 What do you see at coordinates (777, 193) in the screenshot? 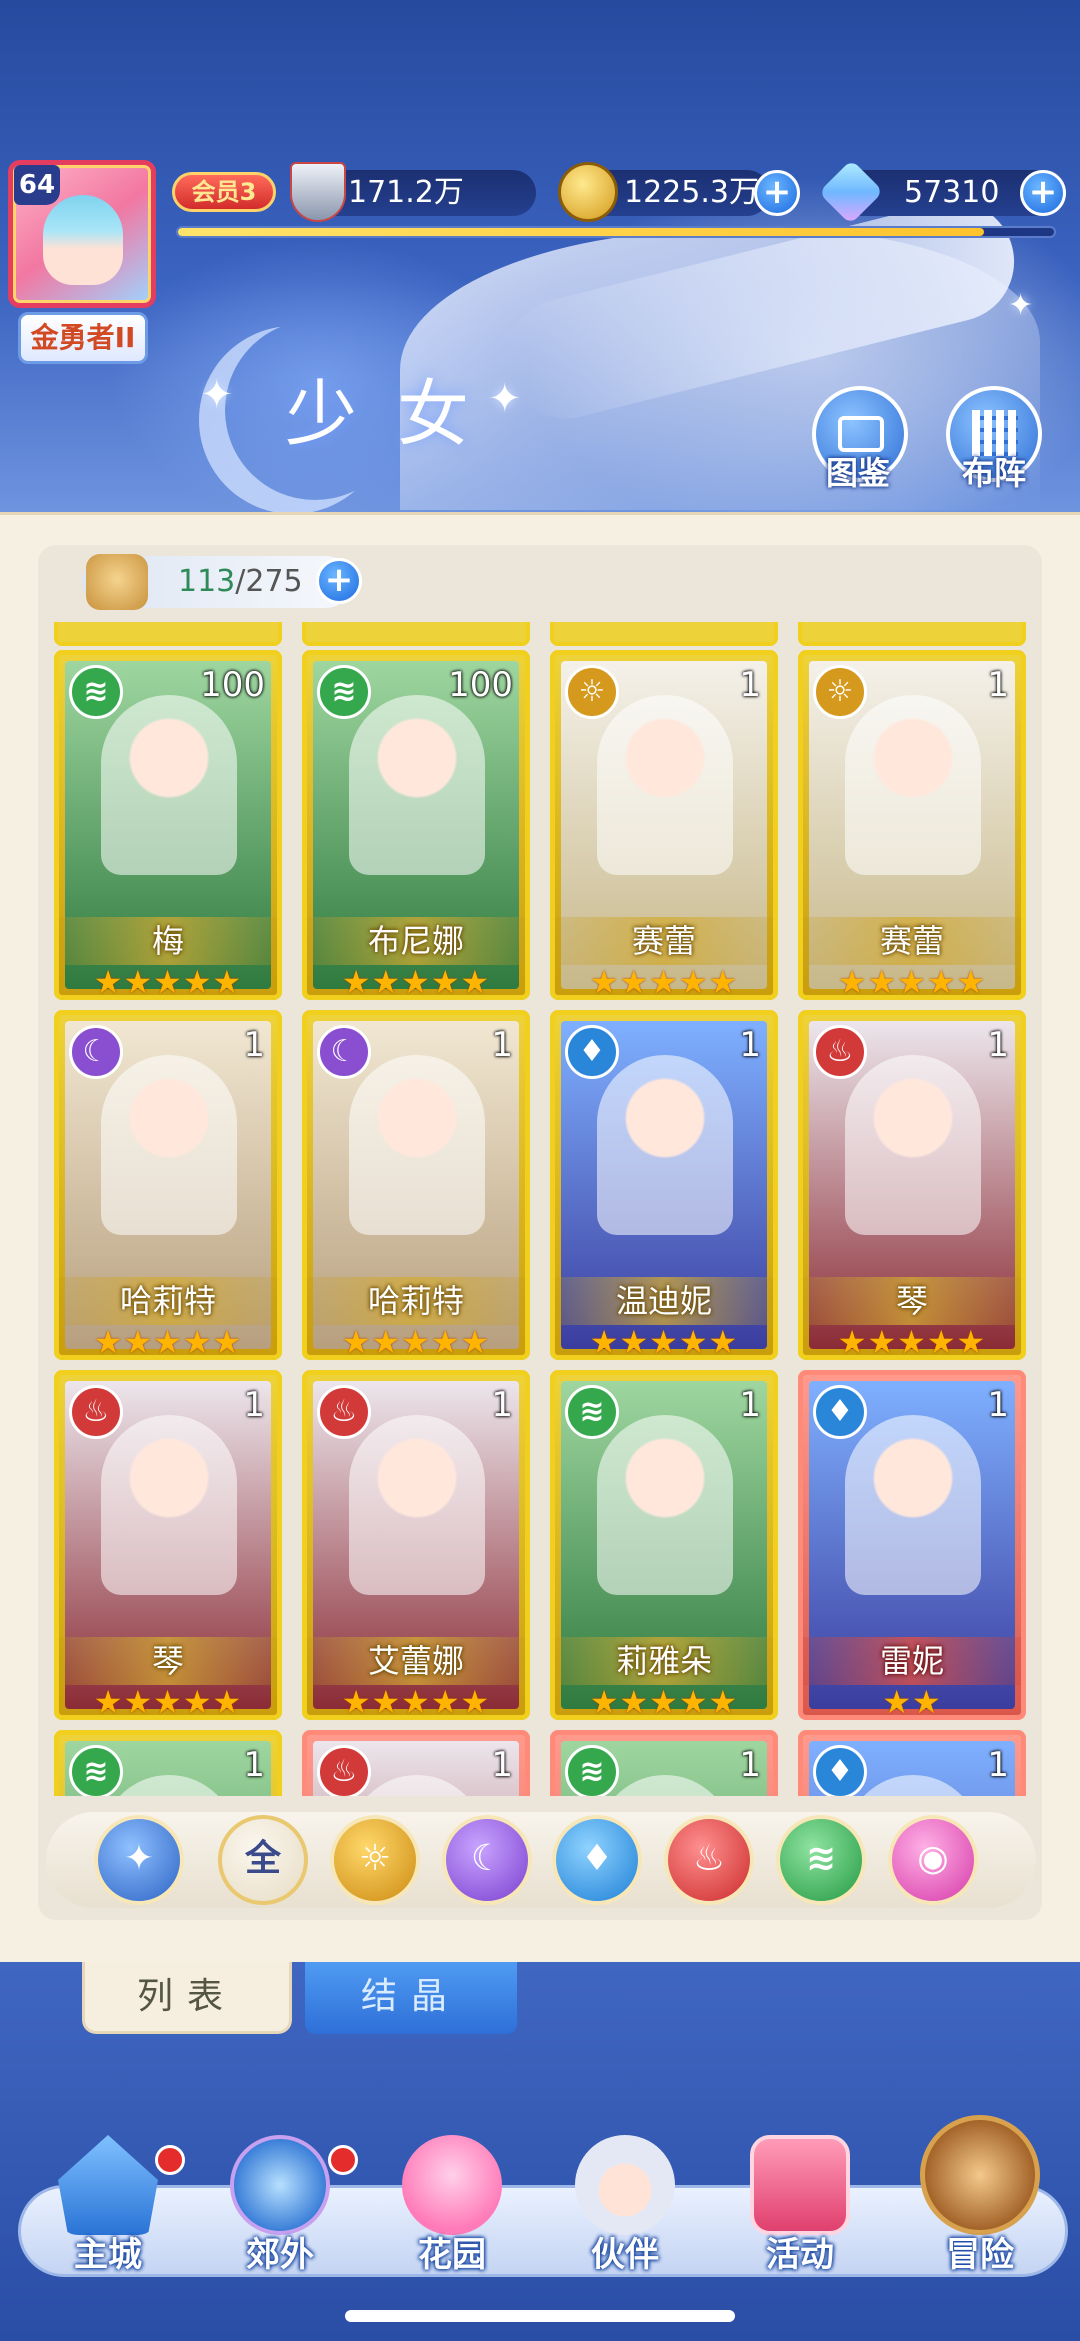
I see `add-gold-button: +` at bounding box center [777, 193].